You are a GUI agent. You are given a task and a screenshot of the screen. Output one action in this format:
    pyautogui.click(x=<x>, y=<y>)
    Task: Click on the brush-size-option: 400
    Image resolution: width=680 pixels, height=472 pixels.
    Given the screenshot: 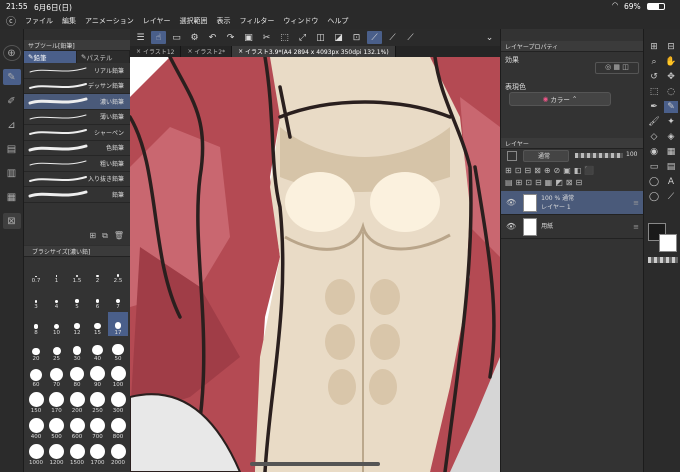 What is the action you would take?
    pyautogui.click(x=36, y=428)
    